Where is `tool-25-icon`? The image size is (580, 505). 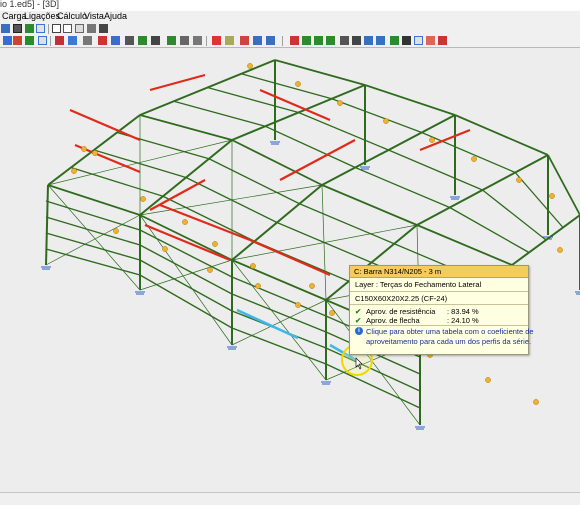 tool-25-icon is located at coordinates (344, 40).